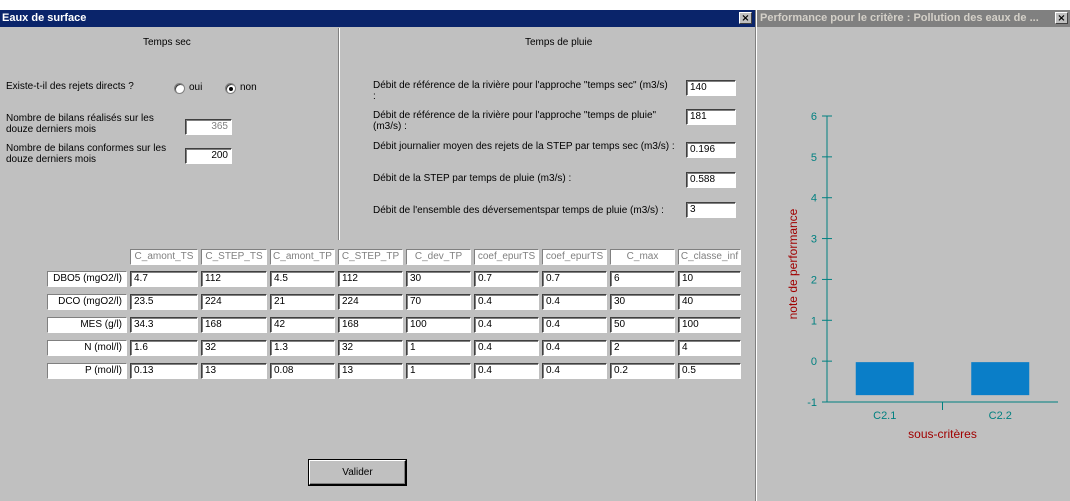 The height and width of the screenshot is (501, 1070). What do you see at coordinates (814, 362) in the screenshot?
I see `y-tick-label: 0` at bounding box center [814, 362].